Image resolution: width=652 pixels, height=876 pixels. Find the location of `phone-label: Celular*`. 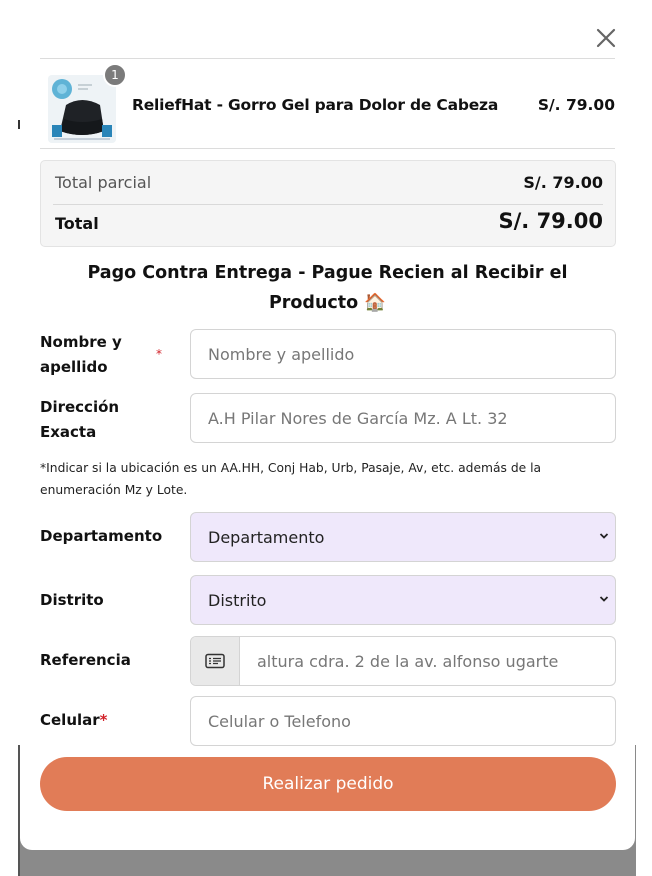

phone-label: Celular* is located at coordinates (74, 720).